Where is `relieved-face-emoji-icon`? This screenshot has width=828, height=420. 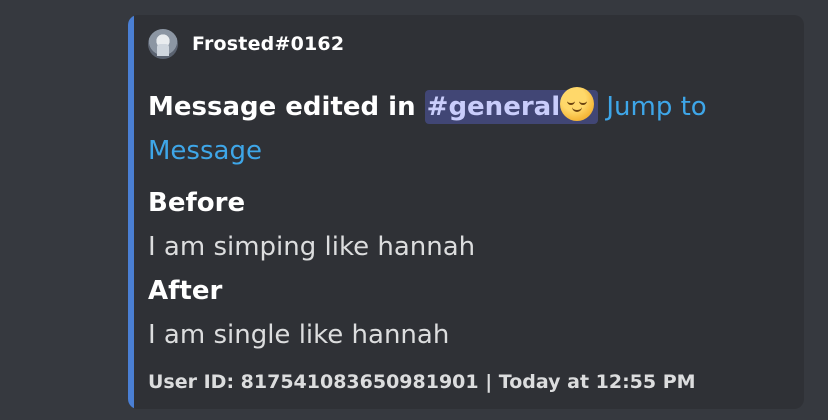 relieved-face-emoji-icon is located at coordinates (577, 104).